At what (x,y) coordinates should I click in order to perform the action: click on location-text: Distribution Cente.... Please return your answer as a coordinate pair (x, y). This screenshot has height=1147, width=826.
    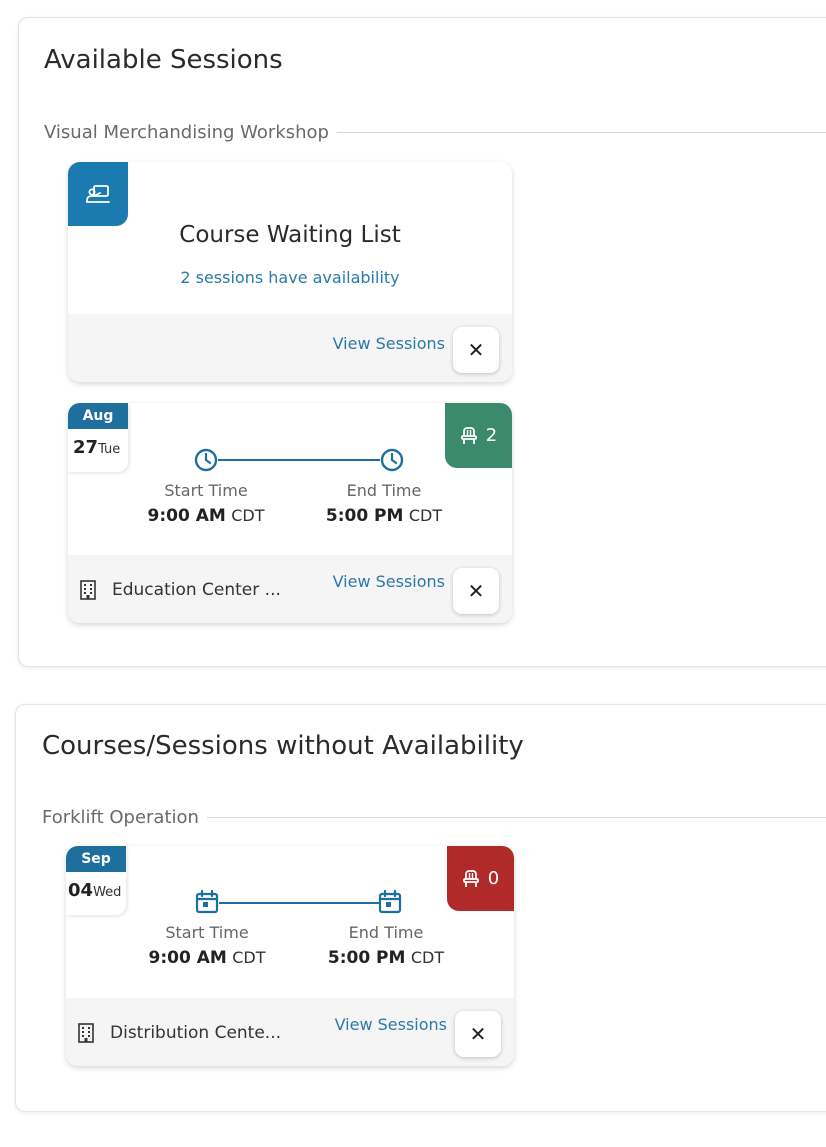
    Looking at the image, I should click on (196, 1033).